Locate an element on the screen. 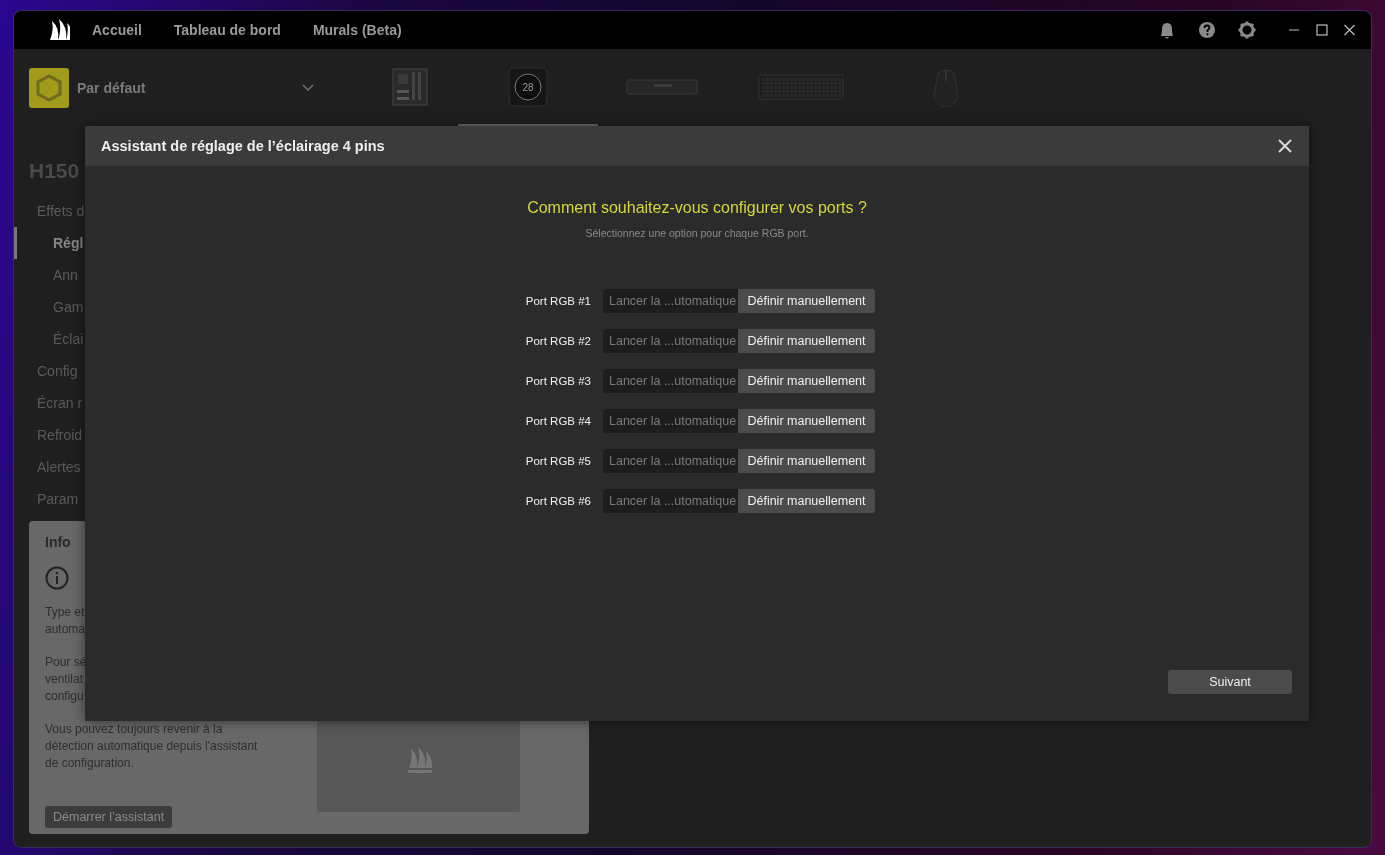 This screenshot has width=1385, height=855. chevron-down-icon is located at coordinates (308, 87).